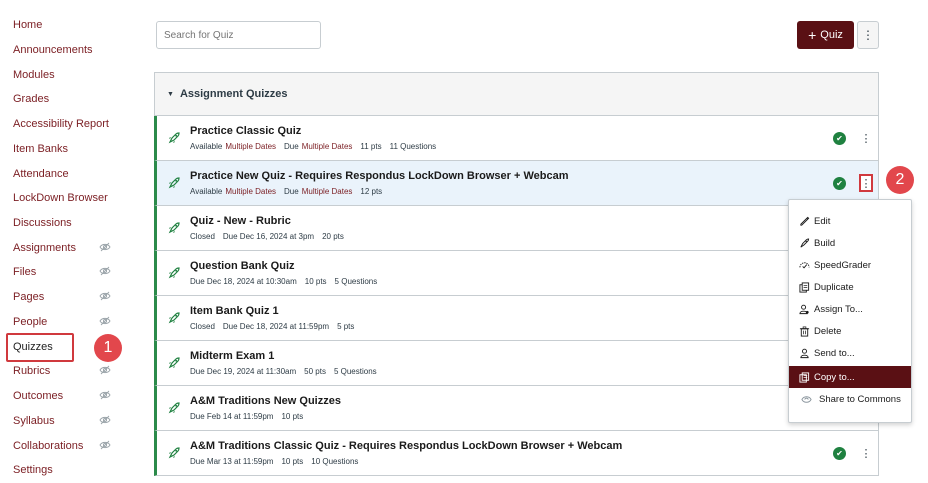 Image resolution: width=928 pixels, height=483 pixels. What do you see at coordinates (831, 35) in the screenshot?
I see `add-quiz-label: Quiz` at bounding box center [831, 35].